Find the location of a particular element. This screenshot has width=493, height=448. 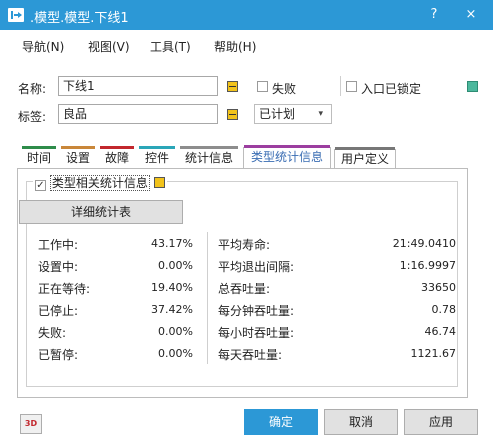

help-button: ? is located at coordinates (434, 15).